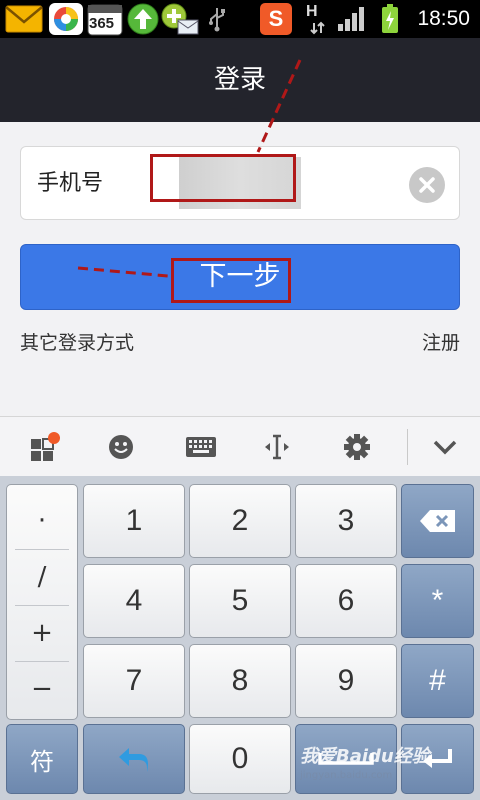 This screenshot has width=480, height=800. What do you see at coordinates (240, 681) in the screenshot?
I see `key-8: 8` at bounding box center [240, 681].